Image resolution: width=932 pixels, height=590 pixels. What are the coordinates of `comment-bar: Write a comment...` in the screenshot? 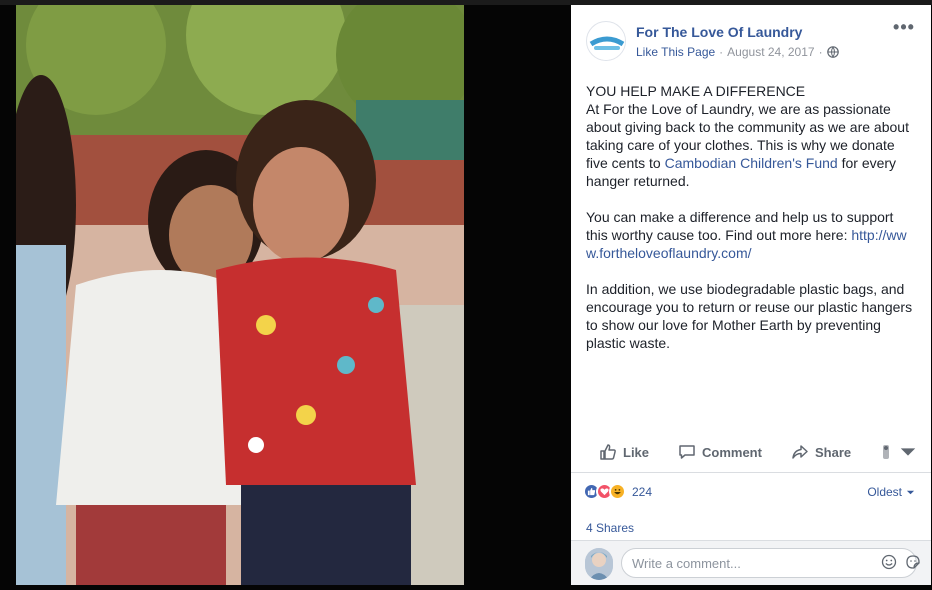 It's located at (751, 562).